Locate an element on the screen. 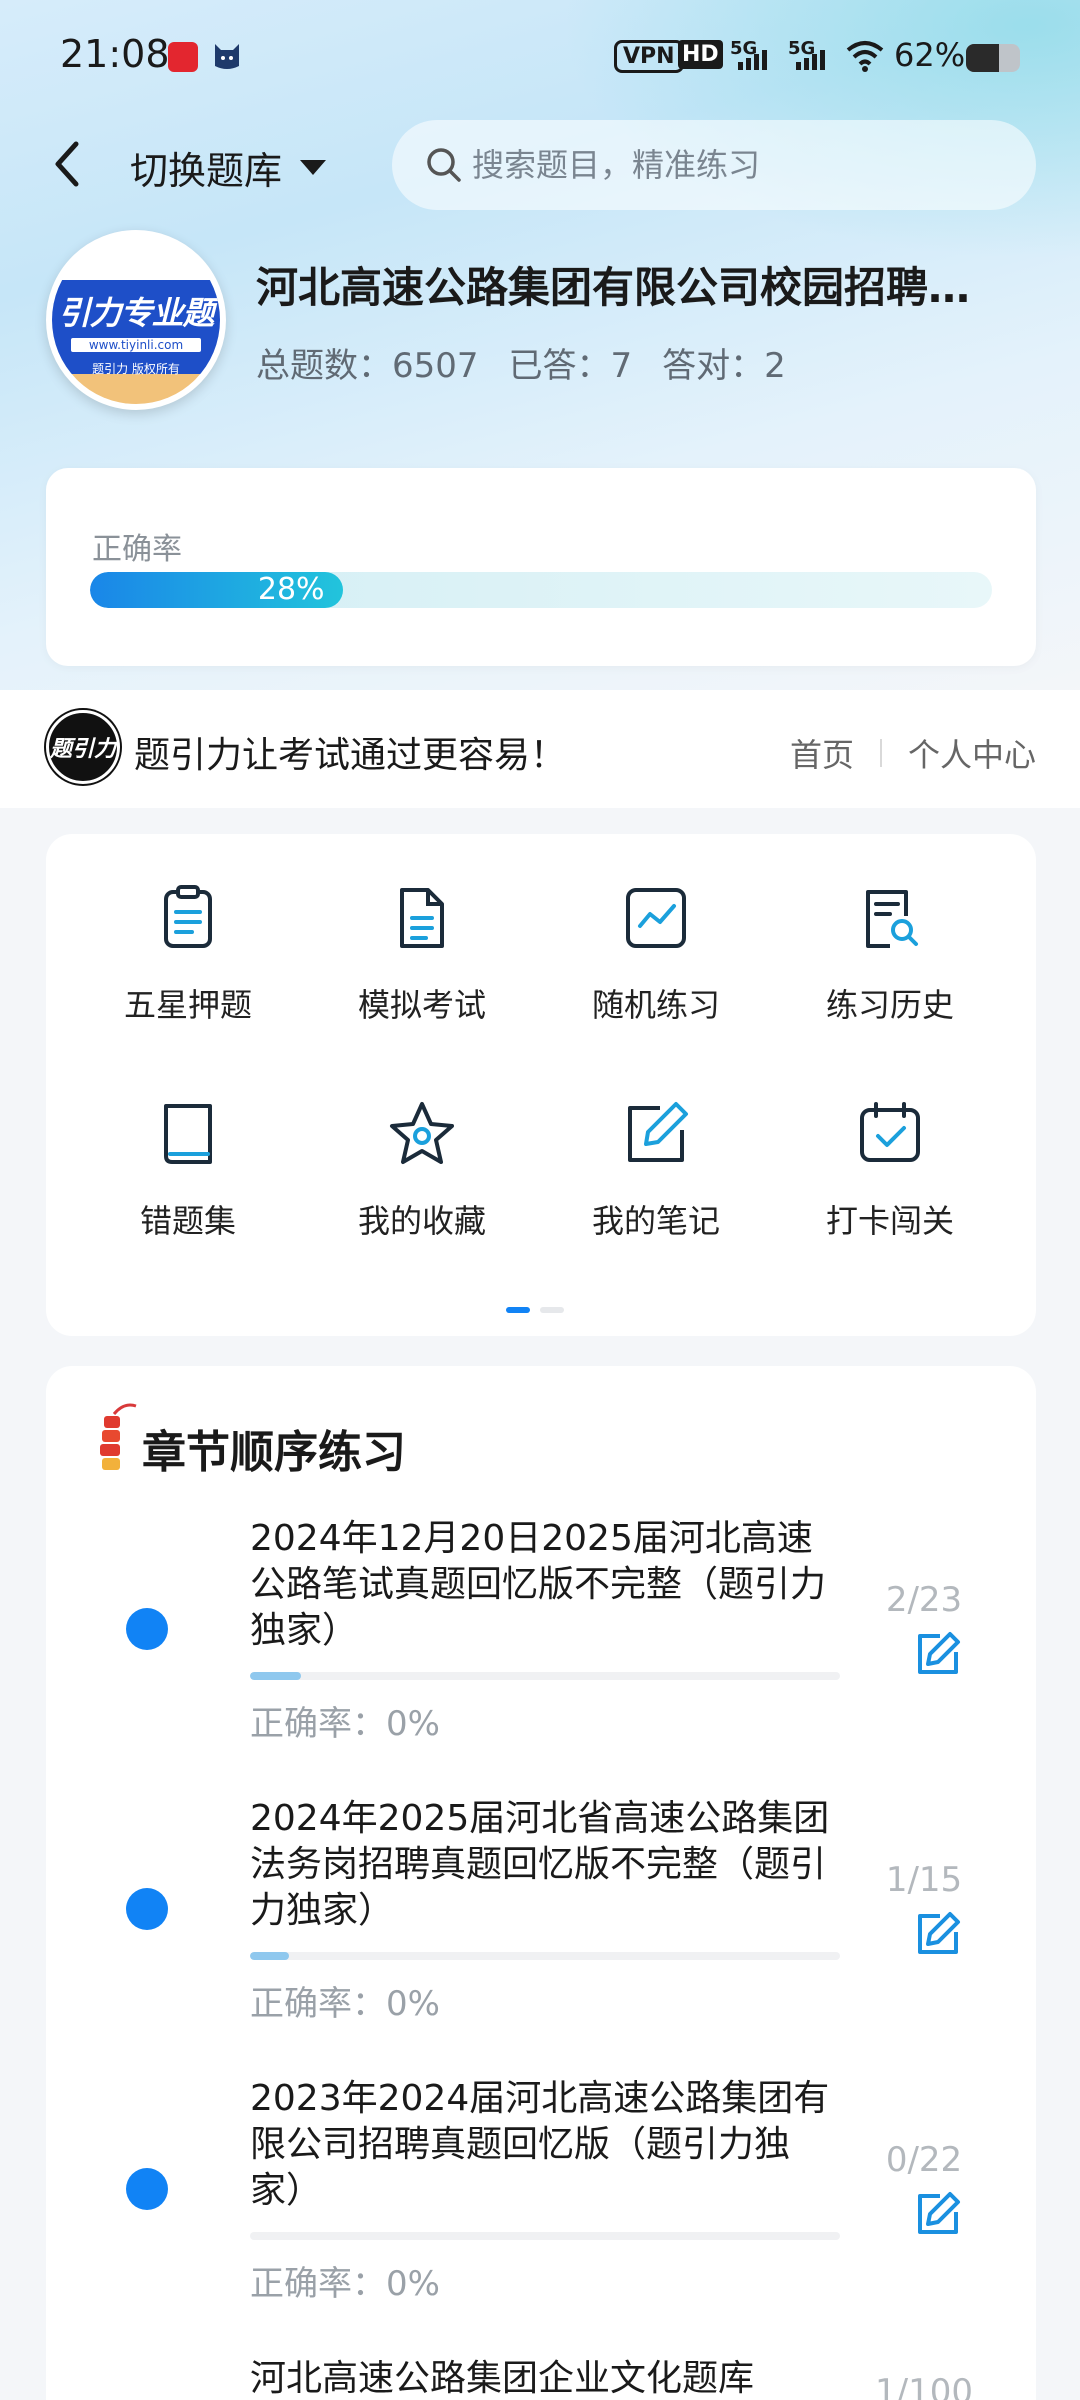 This screenshot has height=2400, width=1080. profile-link: 个人中心 is located at coordinates (972, 753).